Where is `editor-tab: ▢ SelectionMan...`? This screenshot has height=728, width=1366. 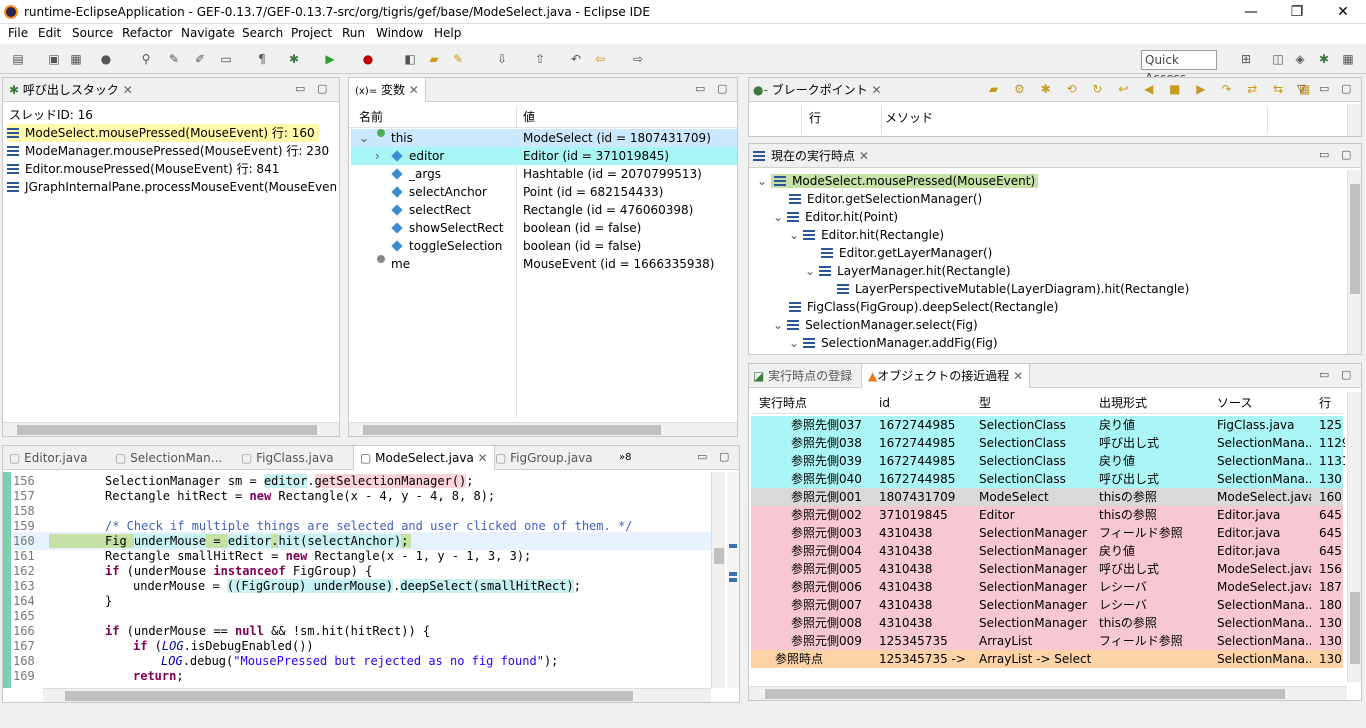
editor-tab: ▢ SelectionMan... is located at coordinates (168, 458).